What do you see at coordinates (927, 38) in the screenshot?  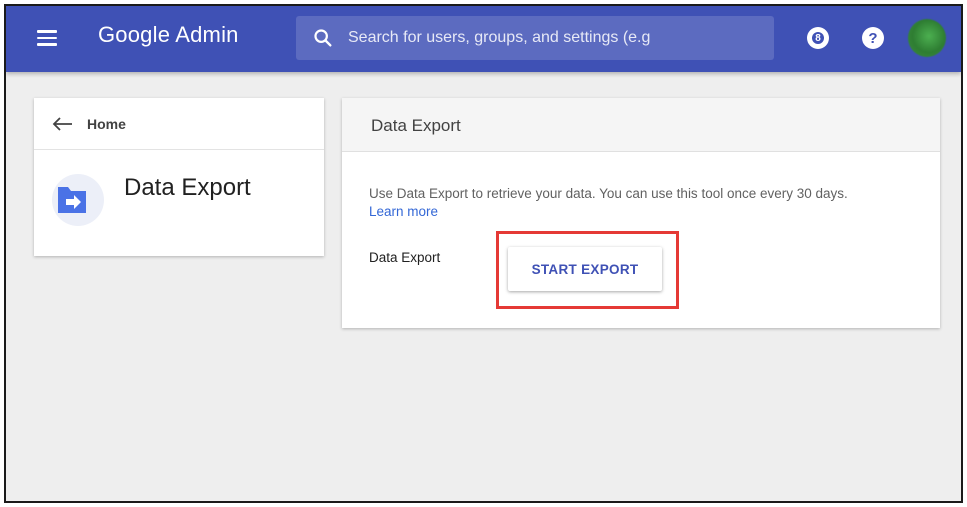 I see `avatar` at bounding box center [927, 38].